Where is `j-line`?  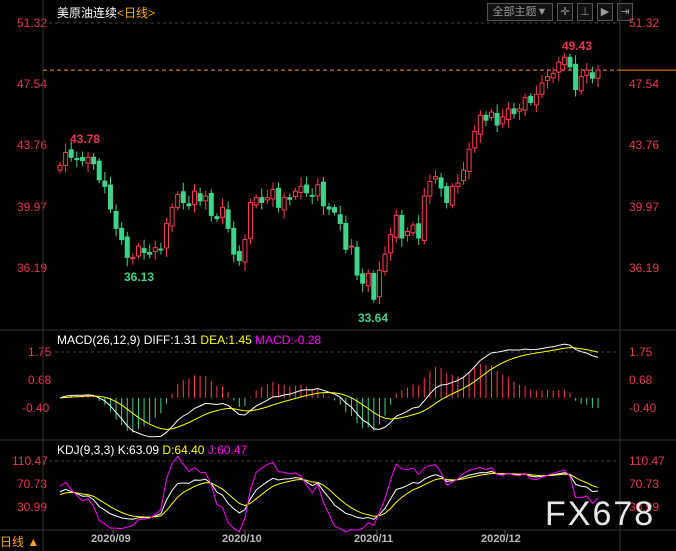
j-line is located at coordinates (329, 494).